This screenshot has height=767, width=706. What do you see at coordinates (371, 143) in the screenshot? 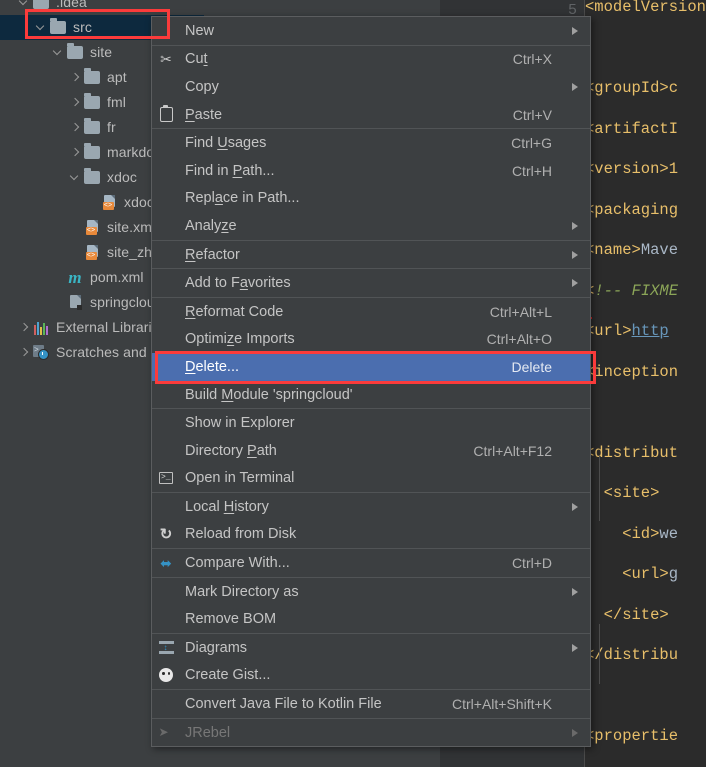
I see `menu-item-find-usages: Find Usages Ctrl+G` at bounding box center [371, 143].